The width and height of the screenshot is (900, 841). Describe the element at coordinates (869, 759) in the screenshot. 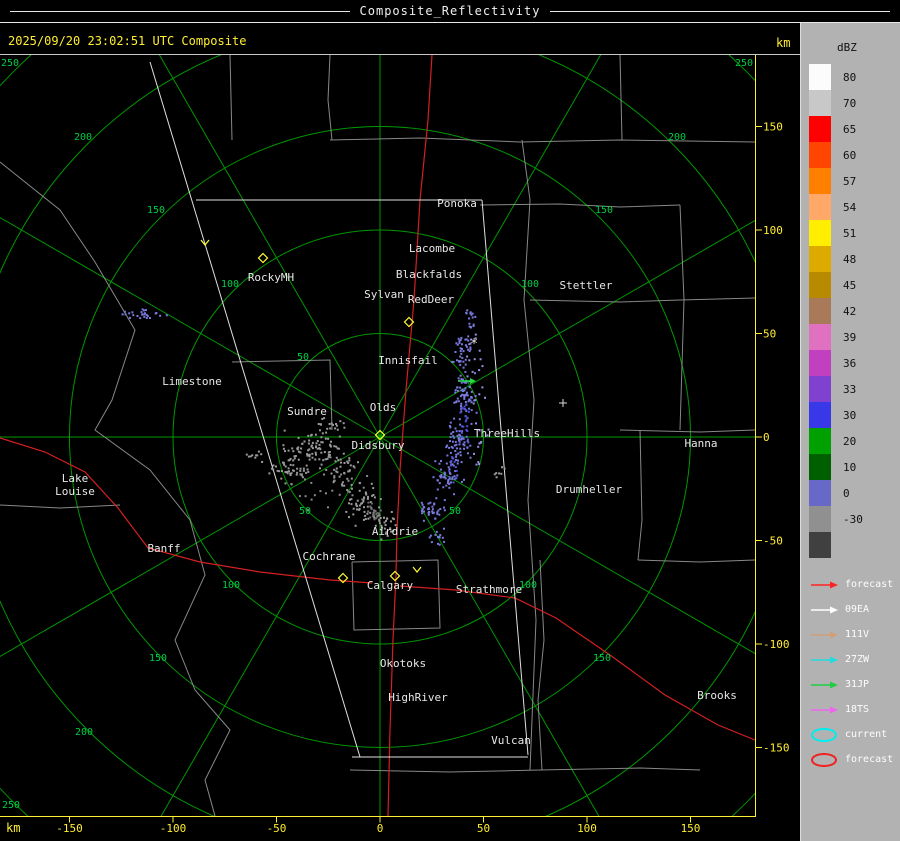

I see `legend-label: forecast` at that location.